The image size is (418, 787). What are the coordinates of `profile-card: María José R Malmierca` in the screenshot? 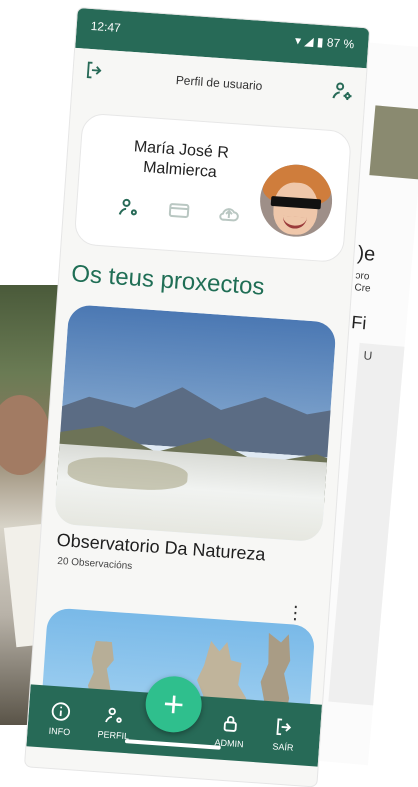 It's located at (213, 188).